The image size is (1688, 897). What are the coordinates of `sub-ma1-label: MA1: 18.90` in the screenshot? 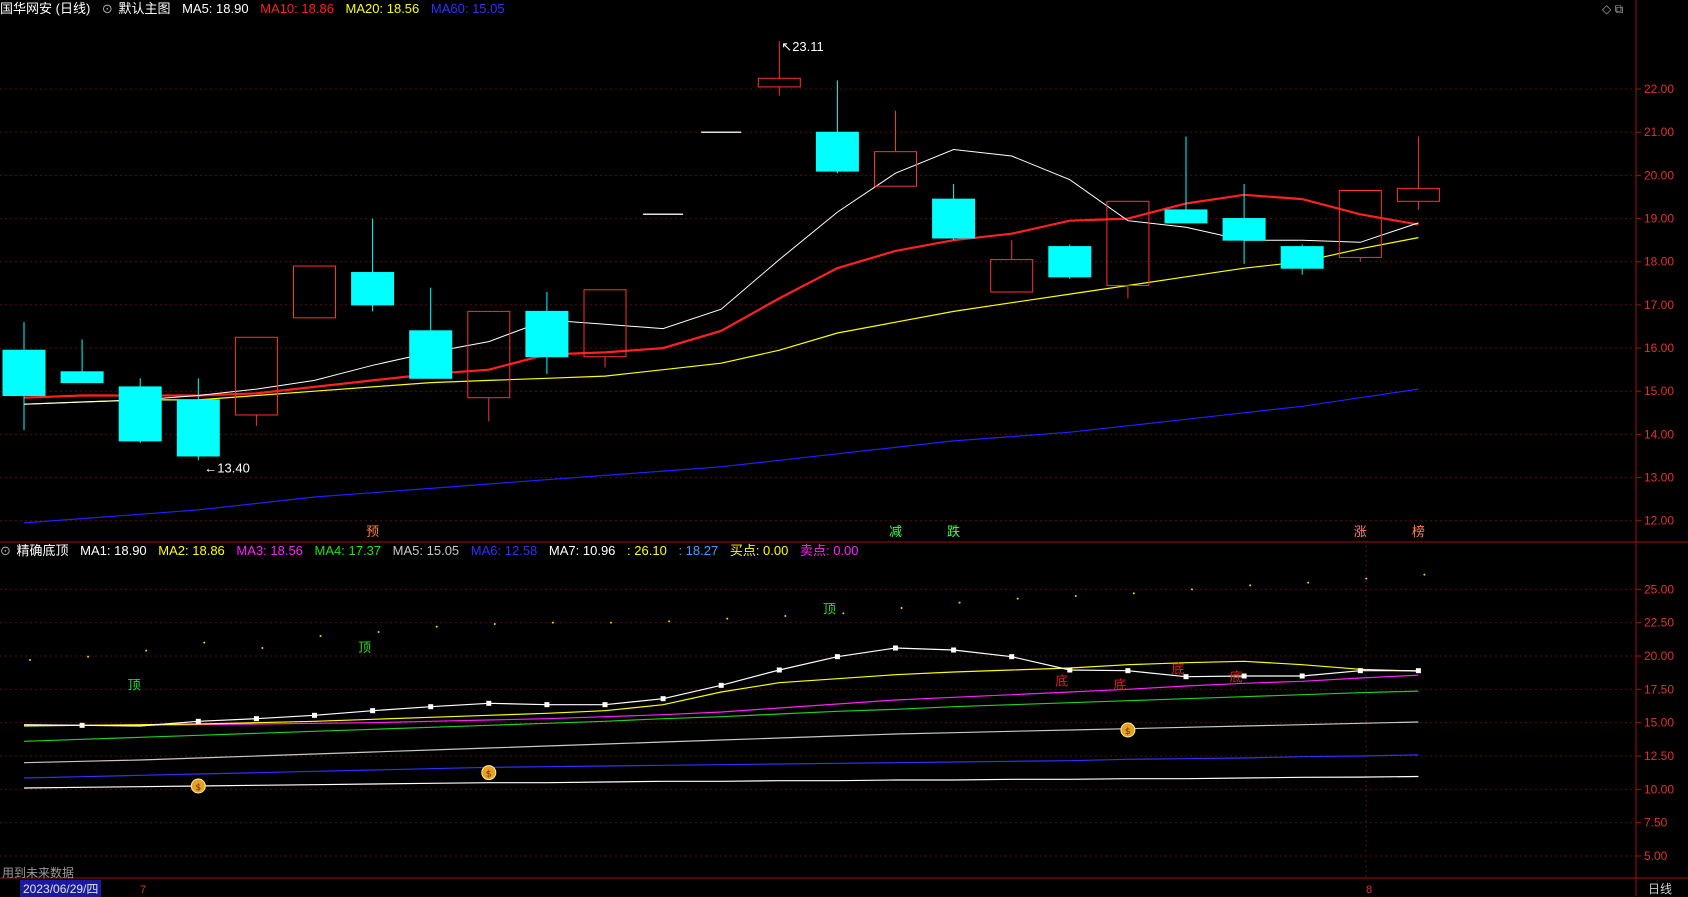 It's located at (113, 550).